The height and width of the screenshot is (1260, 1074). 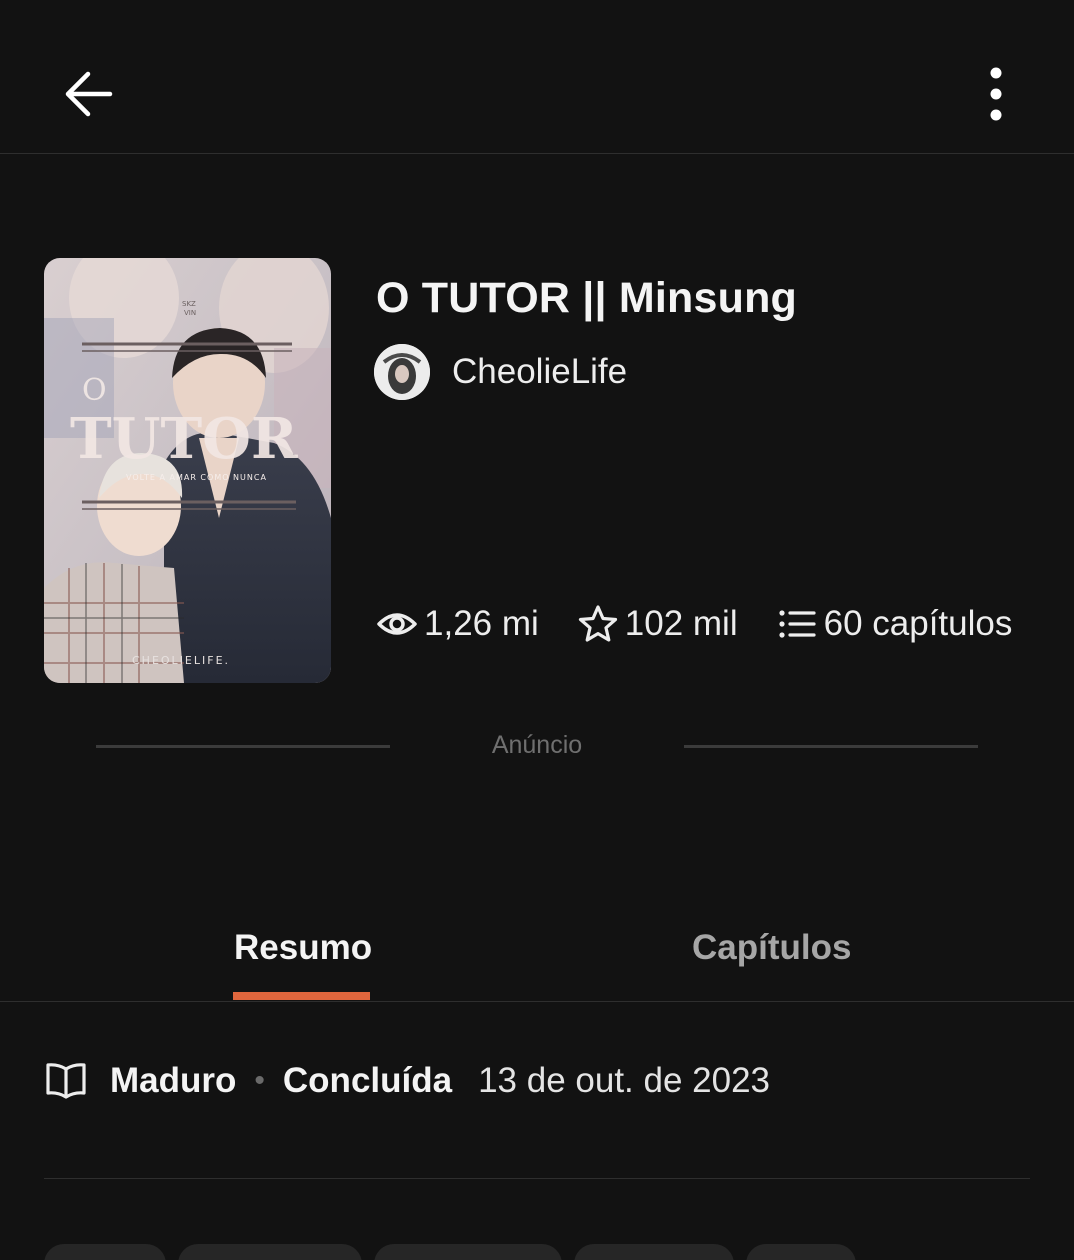 I want to click on tab-bar: Resumo Capítulos, so click(x=537, y=956).